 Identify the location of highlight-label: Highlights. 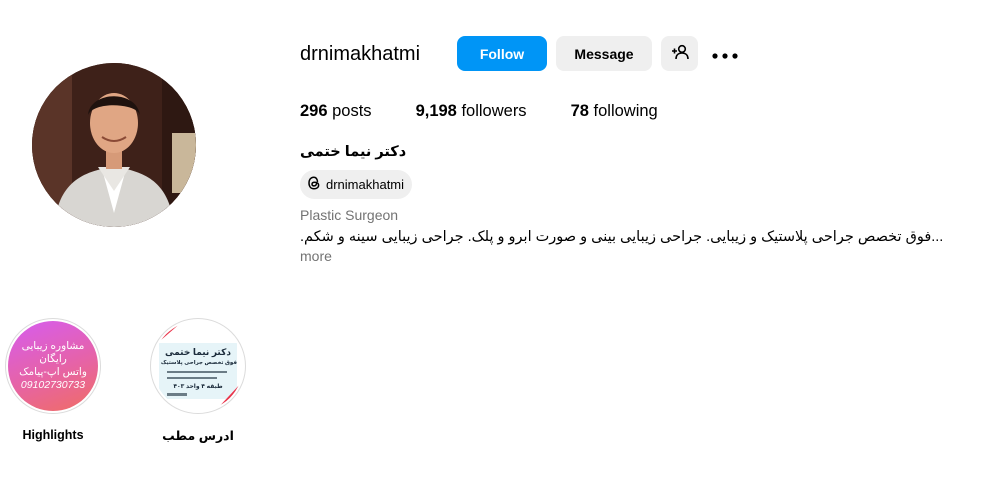
(53, 435).